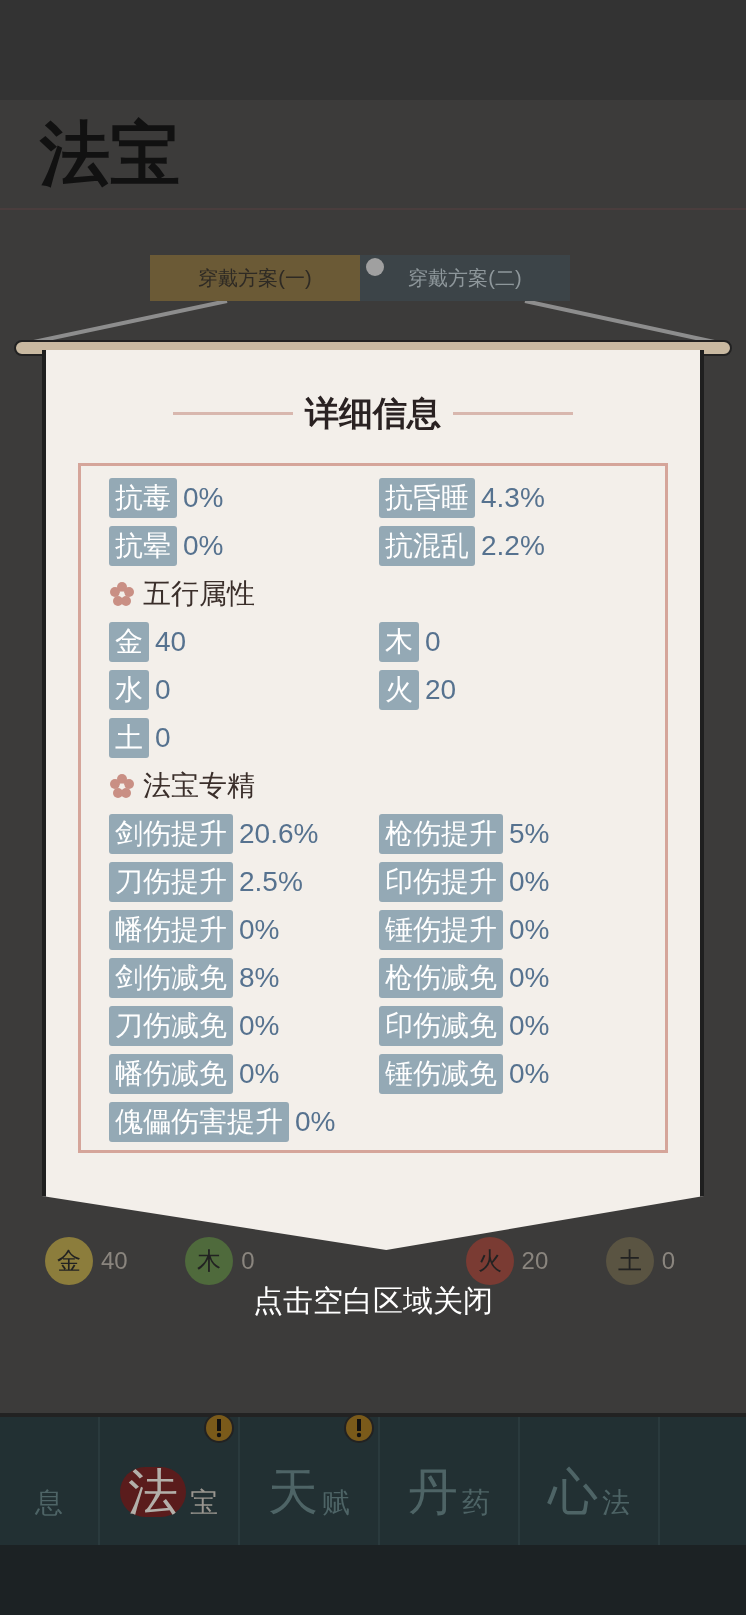 The width and height of the screenshot is (746, 1615). I want to click on element-badge: 金, so click(69, 1261).